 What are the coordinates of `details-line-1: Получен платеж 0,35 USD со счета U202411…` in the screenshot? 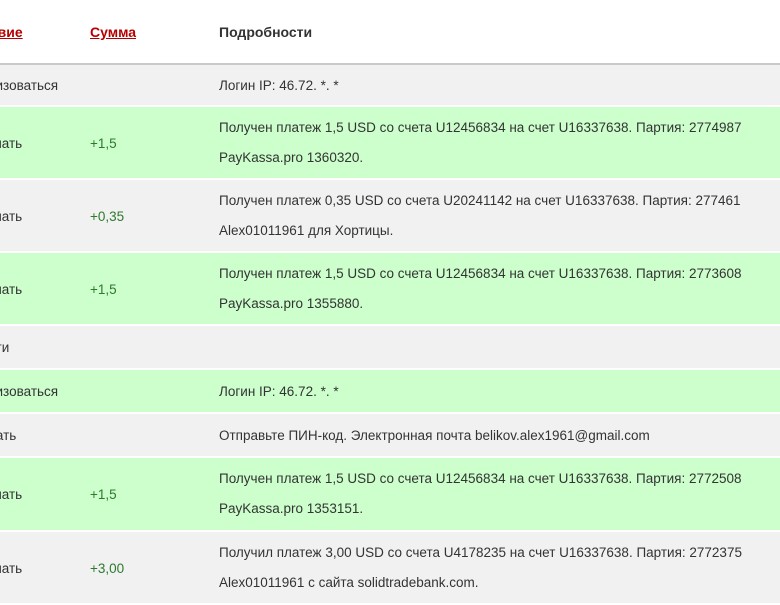 It's located at (480, 200).